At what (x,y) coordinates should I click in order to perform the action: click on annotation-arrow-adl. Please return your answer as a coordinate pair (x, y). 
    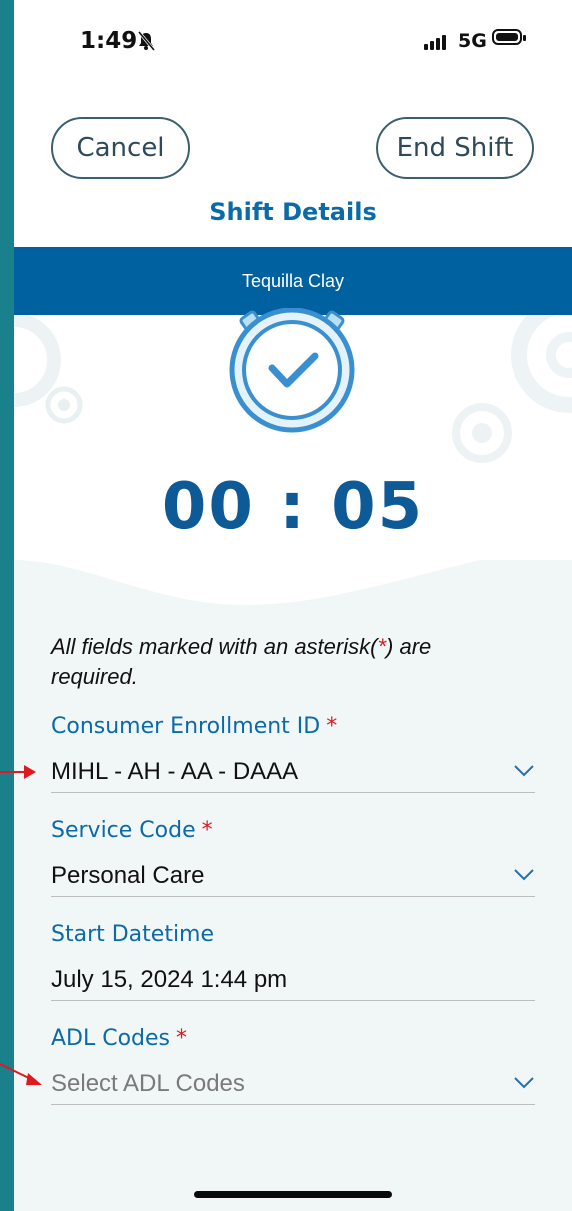
    Looking at the image, I should click on (21, 1074).